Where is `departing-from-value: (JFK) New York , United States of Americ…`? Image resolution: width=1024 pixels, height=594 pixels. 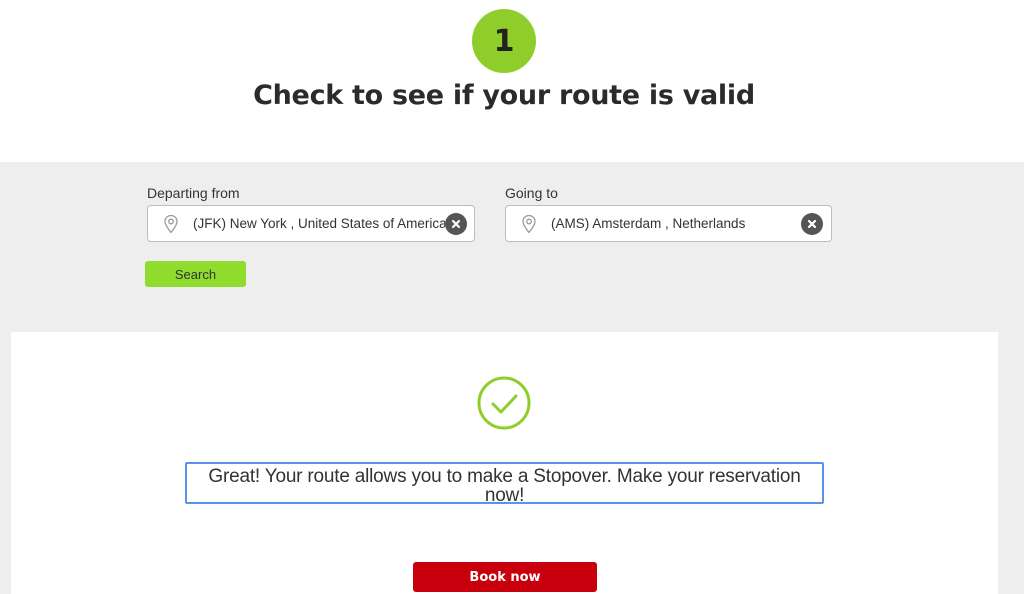
departing-from-value: (JFK) New York , United States of Americ… is located at coordinates (319, 223).